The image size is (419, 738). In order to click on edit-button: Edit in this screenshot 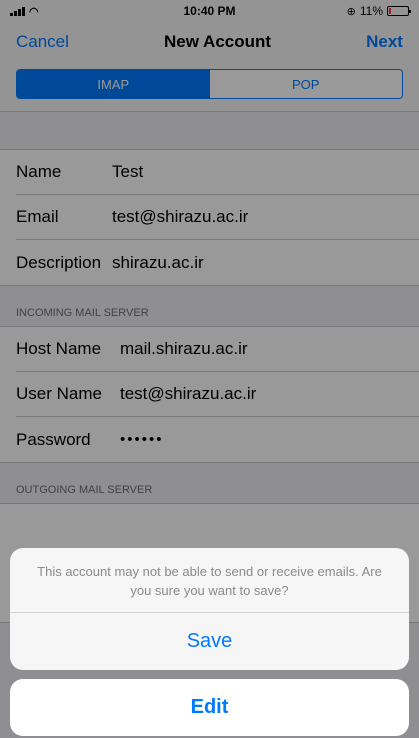, I will do `click(209, 707)`.